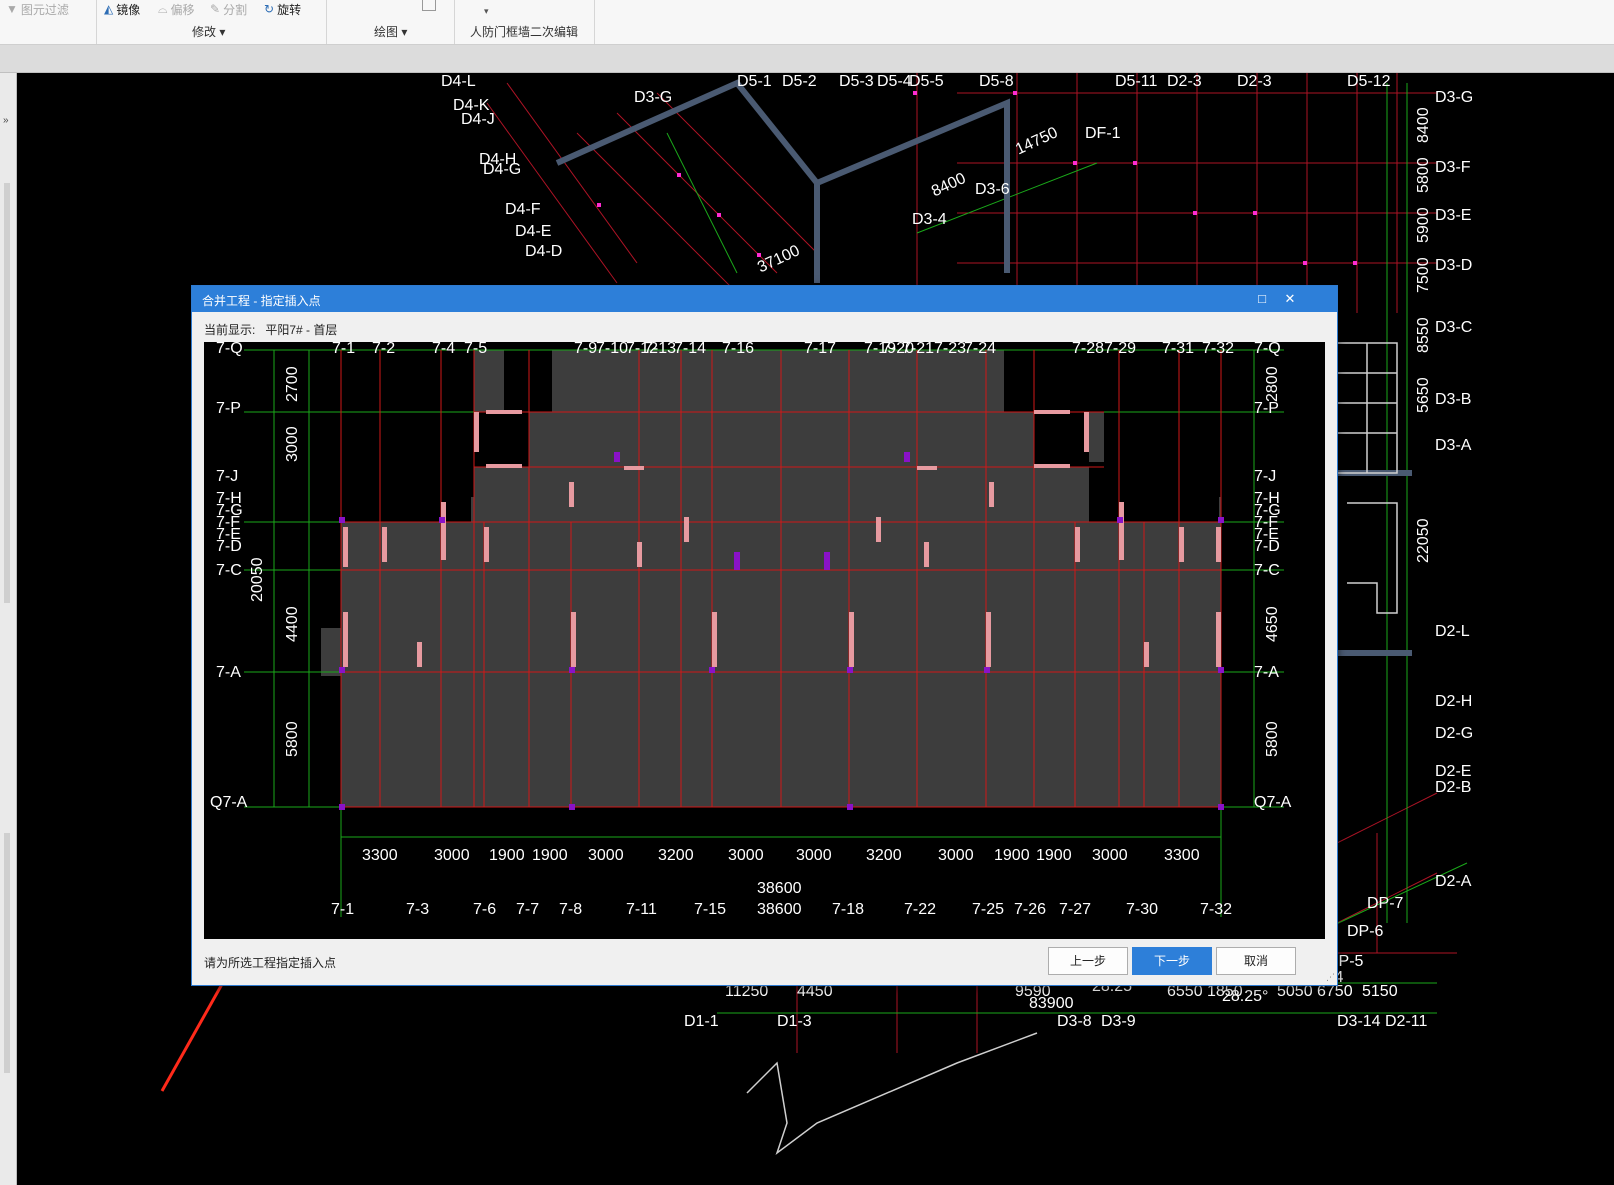  What do you see at coordinates (37, 9) in the screenshot?
I see `filter-button: ▼ 图元过滤` at bounding box center [37, 9].